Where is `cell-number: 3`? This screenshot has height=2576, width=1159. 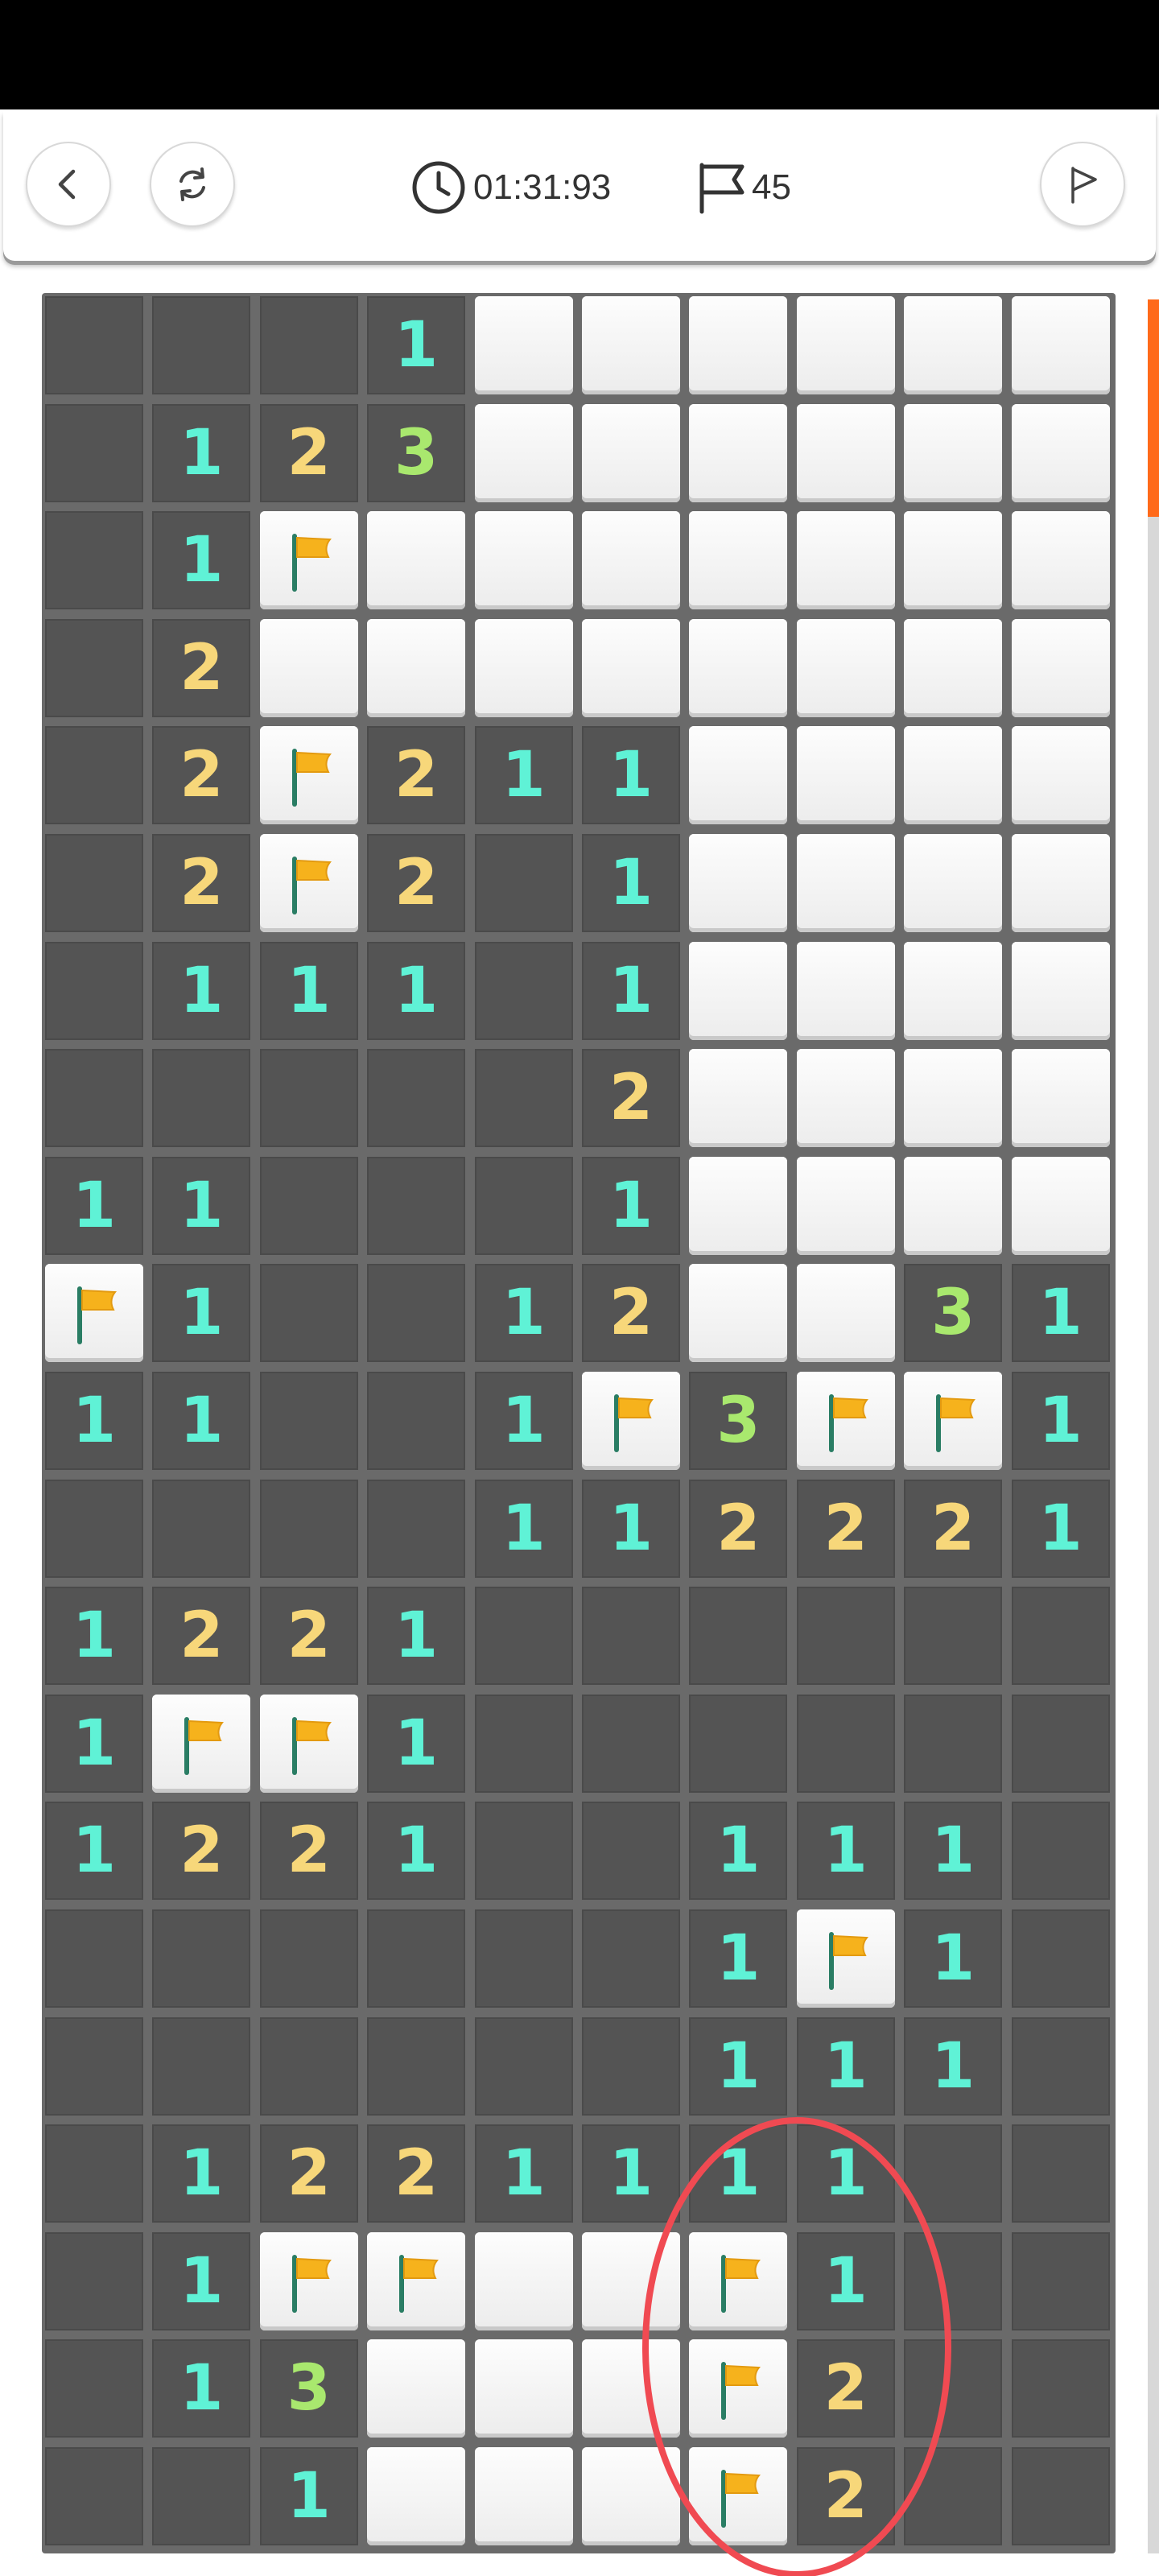 cell-number: 3 is located at coordinates (738, 1421).